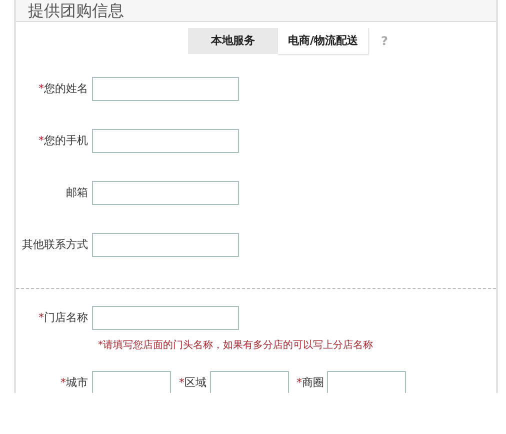 This screenshot has height=434, width=506. What do you see at coordinates (236, 345) in the screenshot?
I see `hint-text: *请填写您店面的门头名称，如果有多分店的可以写上分店名称` at bounding box center [236, 345].